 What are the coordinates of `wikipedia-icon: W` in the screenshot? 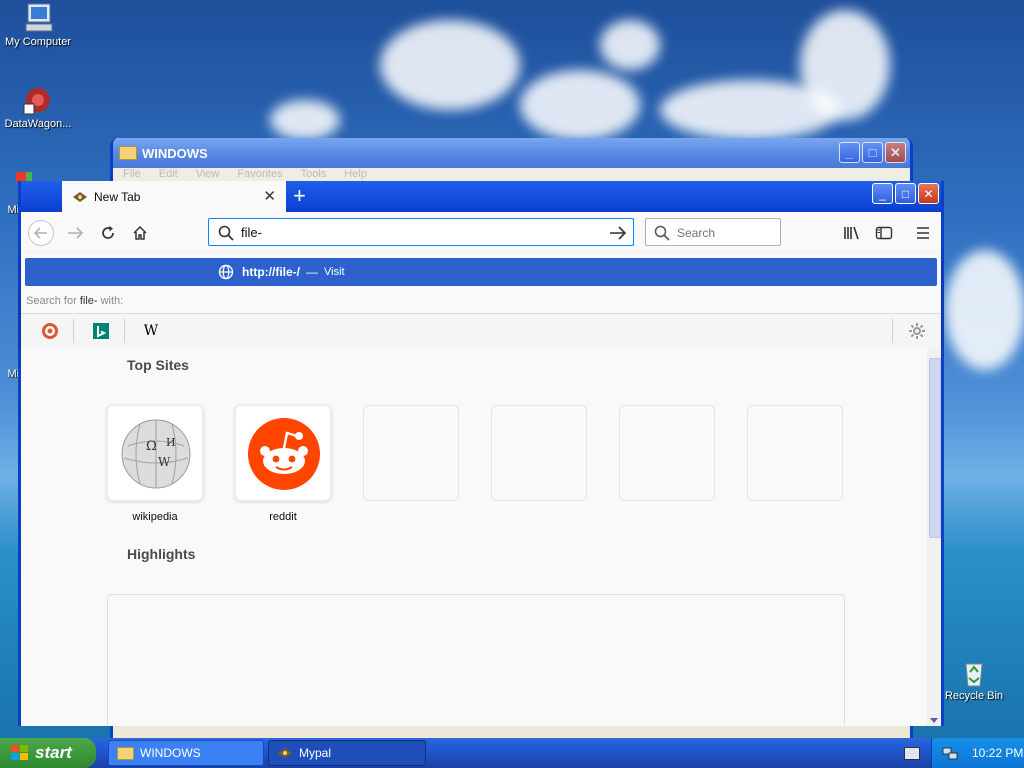 It's located at (151, 331).